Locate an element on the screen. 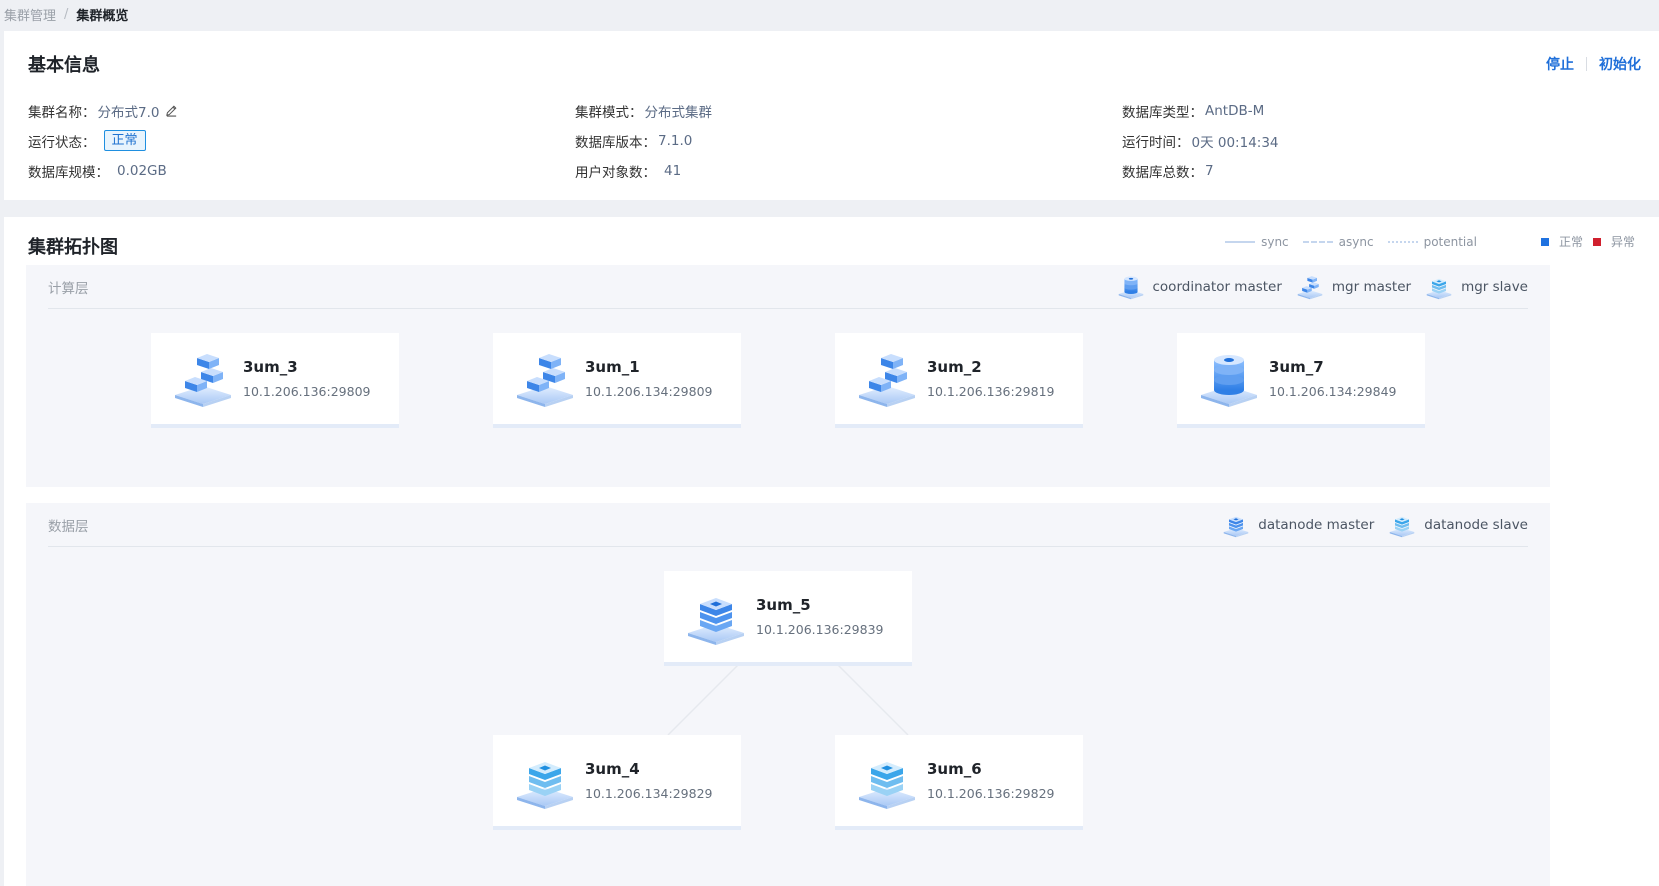  node-name: 3um_4 is located at coordinates (612, 769).